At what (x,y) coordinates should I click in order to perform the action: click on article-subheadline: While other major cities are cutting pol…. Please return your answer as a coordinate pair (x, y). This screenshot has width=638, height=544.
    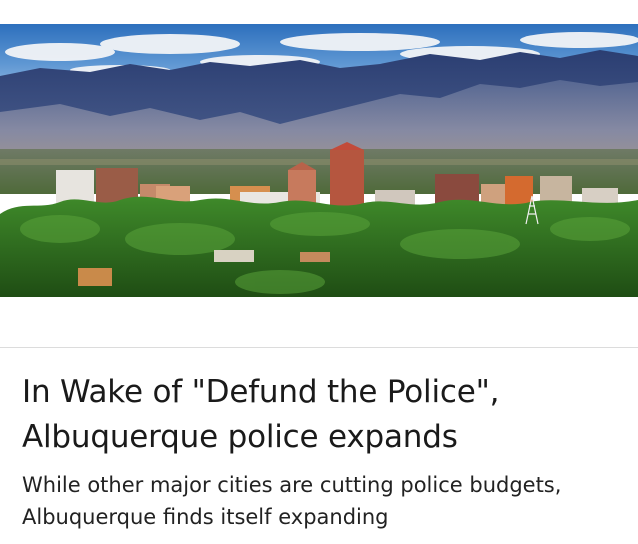
    Looking at the image, I should click on (292, 501).